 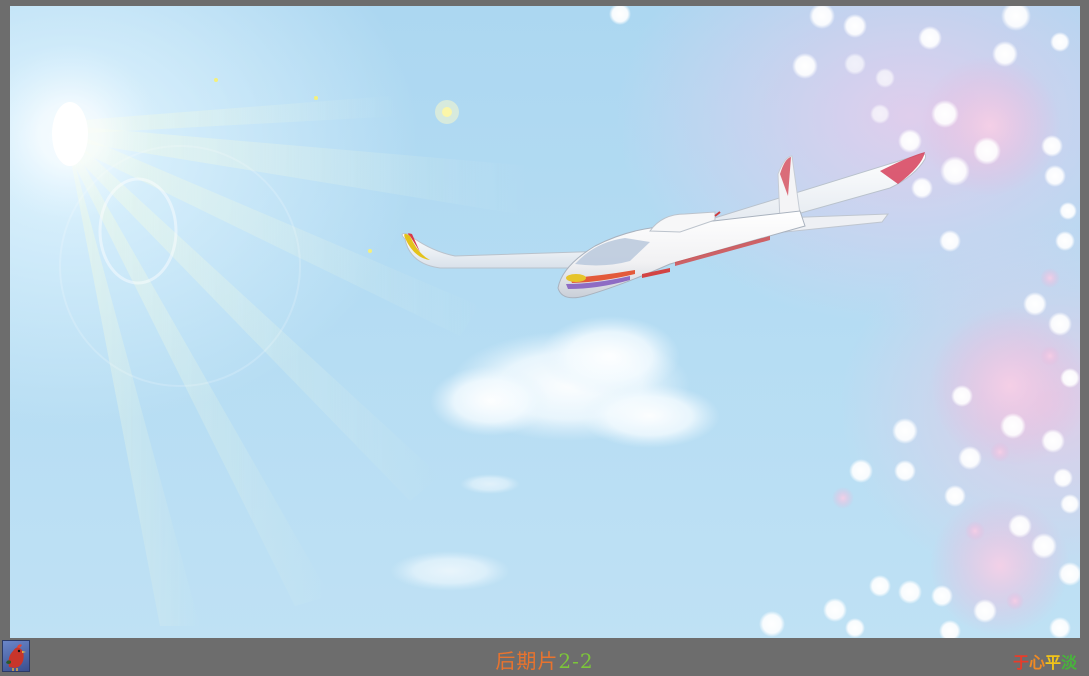 What do you see at coordinates (1036, 662) in the screenshot?
I see `signature-char-2: 心` at bounding box center [1036, 662].